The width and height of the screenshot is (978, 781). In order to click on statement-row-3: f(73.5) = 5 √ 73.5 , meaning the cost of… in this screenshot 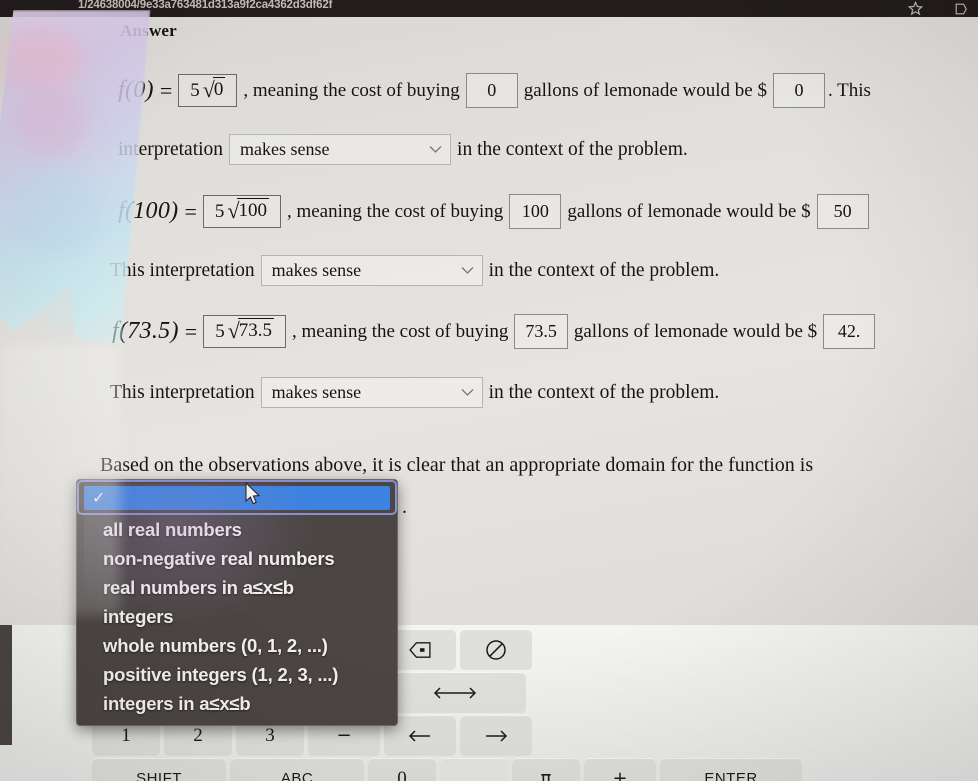, I will do `click(494, 331)`.